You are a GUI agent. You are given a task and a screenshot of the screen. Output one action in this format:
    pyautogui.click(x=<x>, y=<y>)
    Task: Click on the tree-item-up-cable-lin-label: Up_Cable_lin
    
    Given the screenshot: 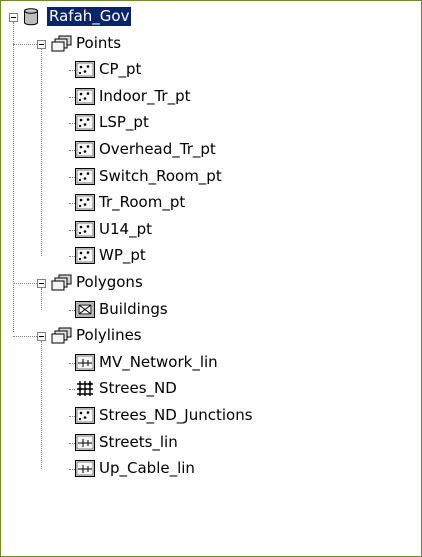 What is the action you would take?
    pyautogui.click(x=147, y=468)
    